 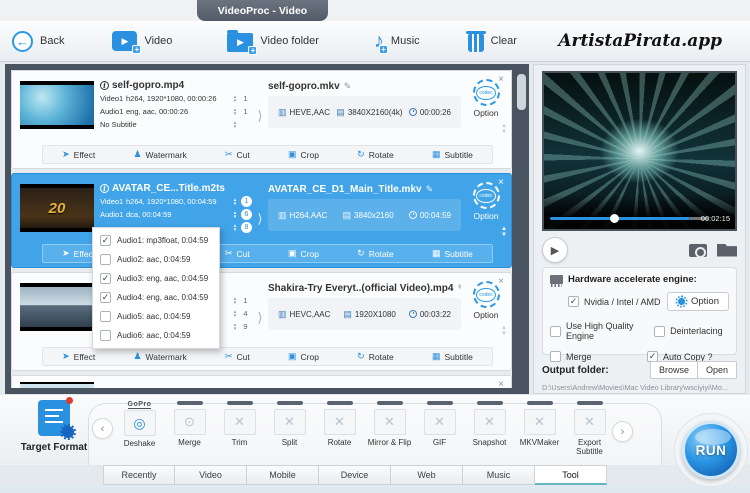 What do you see at coordinates (54, 425) in the screenshot?
I see `target-format-button: Target Format` at bounding box center [54, 425].